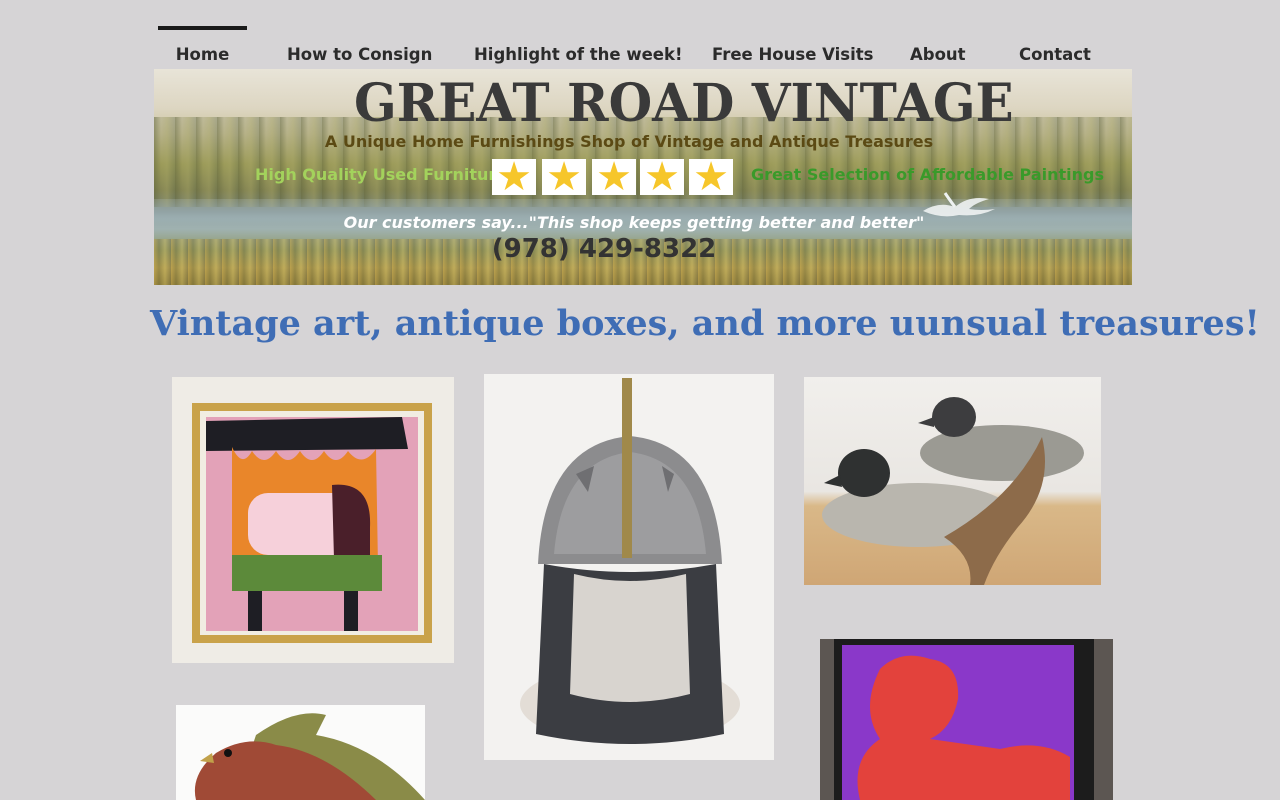 The width and height of the screenshot is (1280, 800). Describe the element at coordinates (313, 520) in the screenshot. I see `abstract-painting-image` at that location.